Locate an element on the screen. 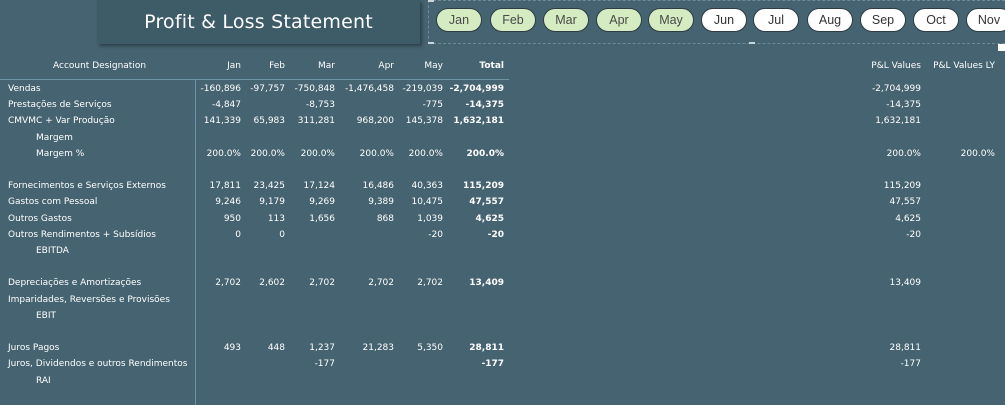 Image resolution: width=1005 pixels, height=405 pixels. month-slicer: Jan Feb Mar Apr May Jun Jul Aug Sep Oct Nov is located at coordinates (716, 22).